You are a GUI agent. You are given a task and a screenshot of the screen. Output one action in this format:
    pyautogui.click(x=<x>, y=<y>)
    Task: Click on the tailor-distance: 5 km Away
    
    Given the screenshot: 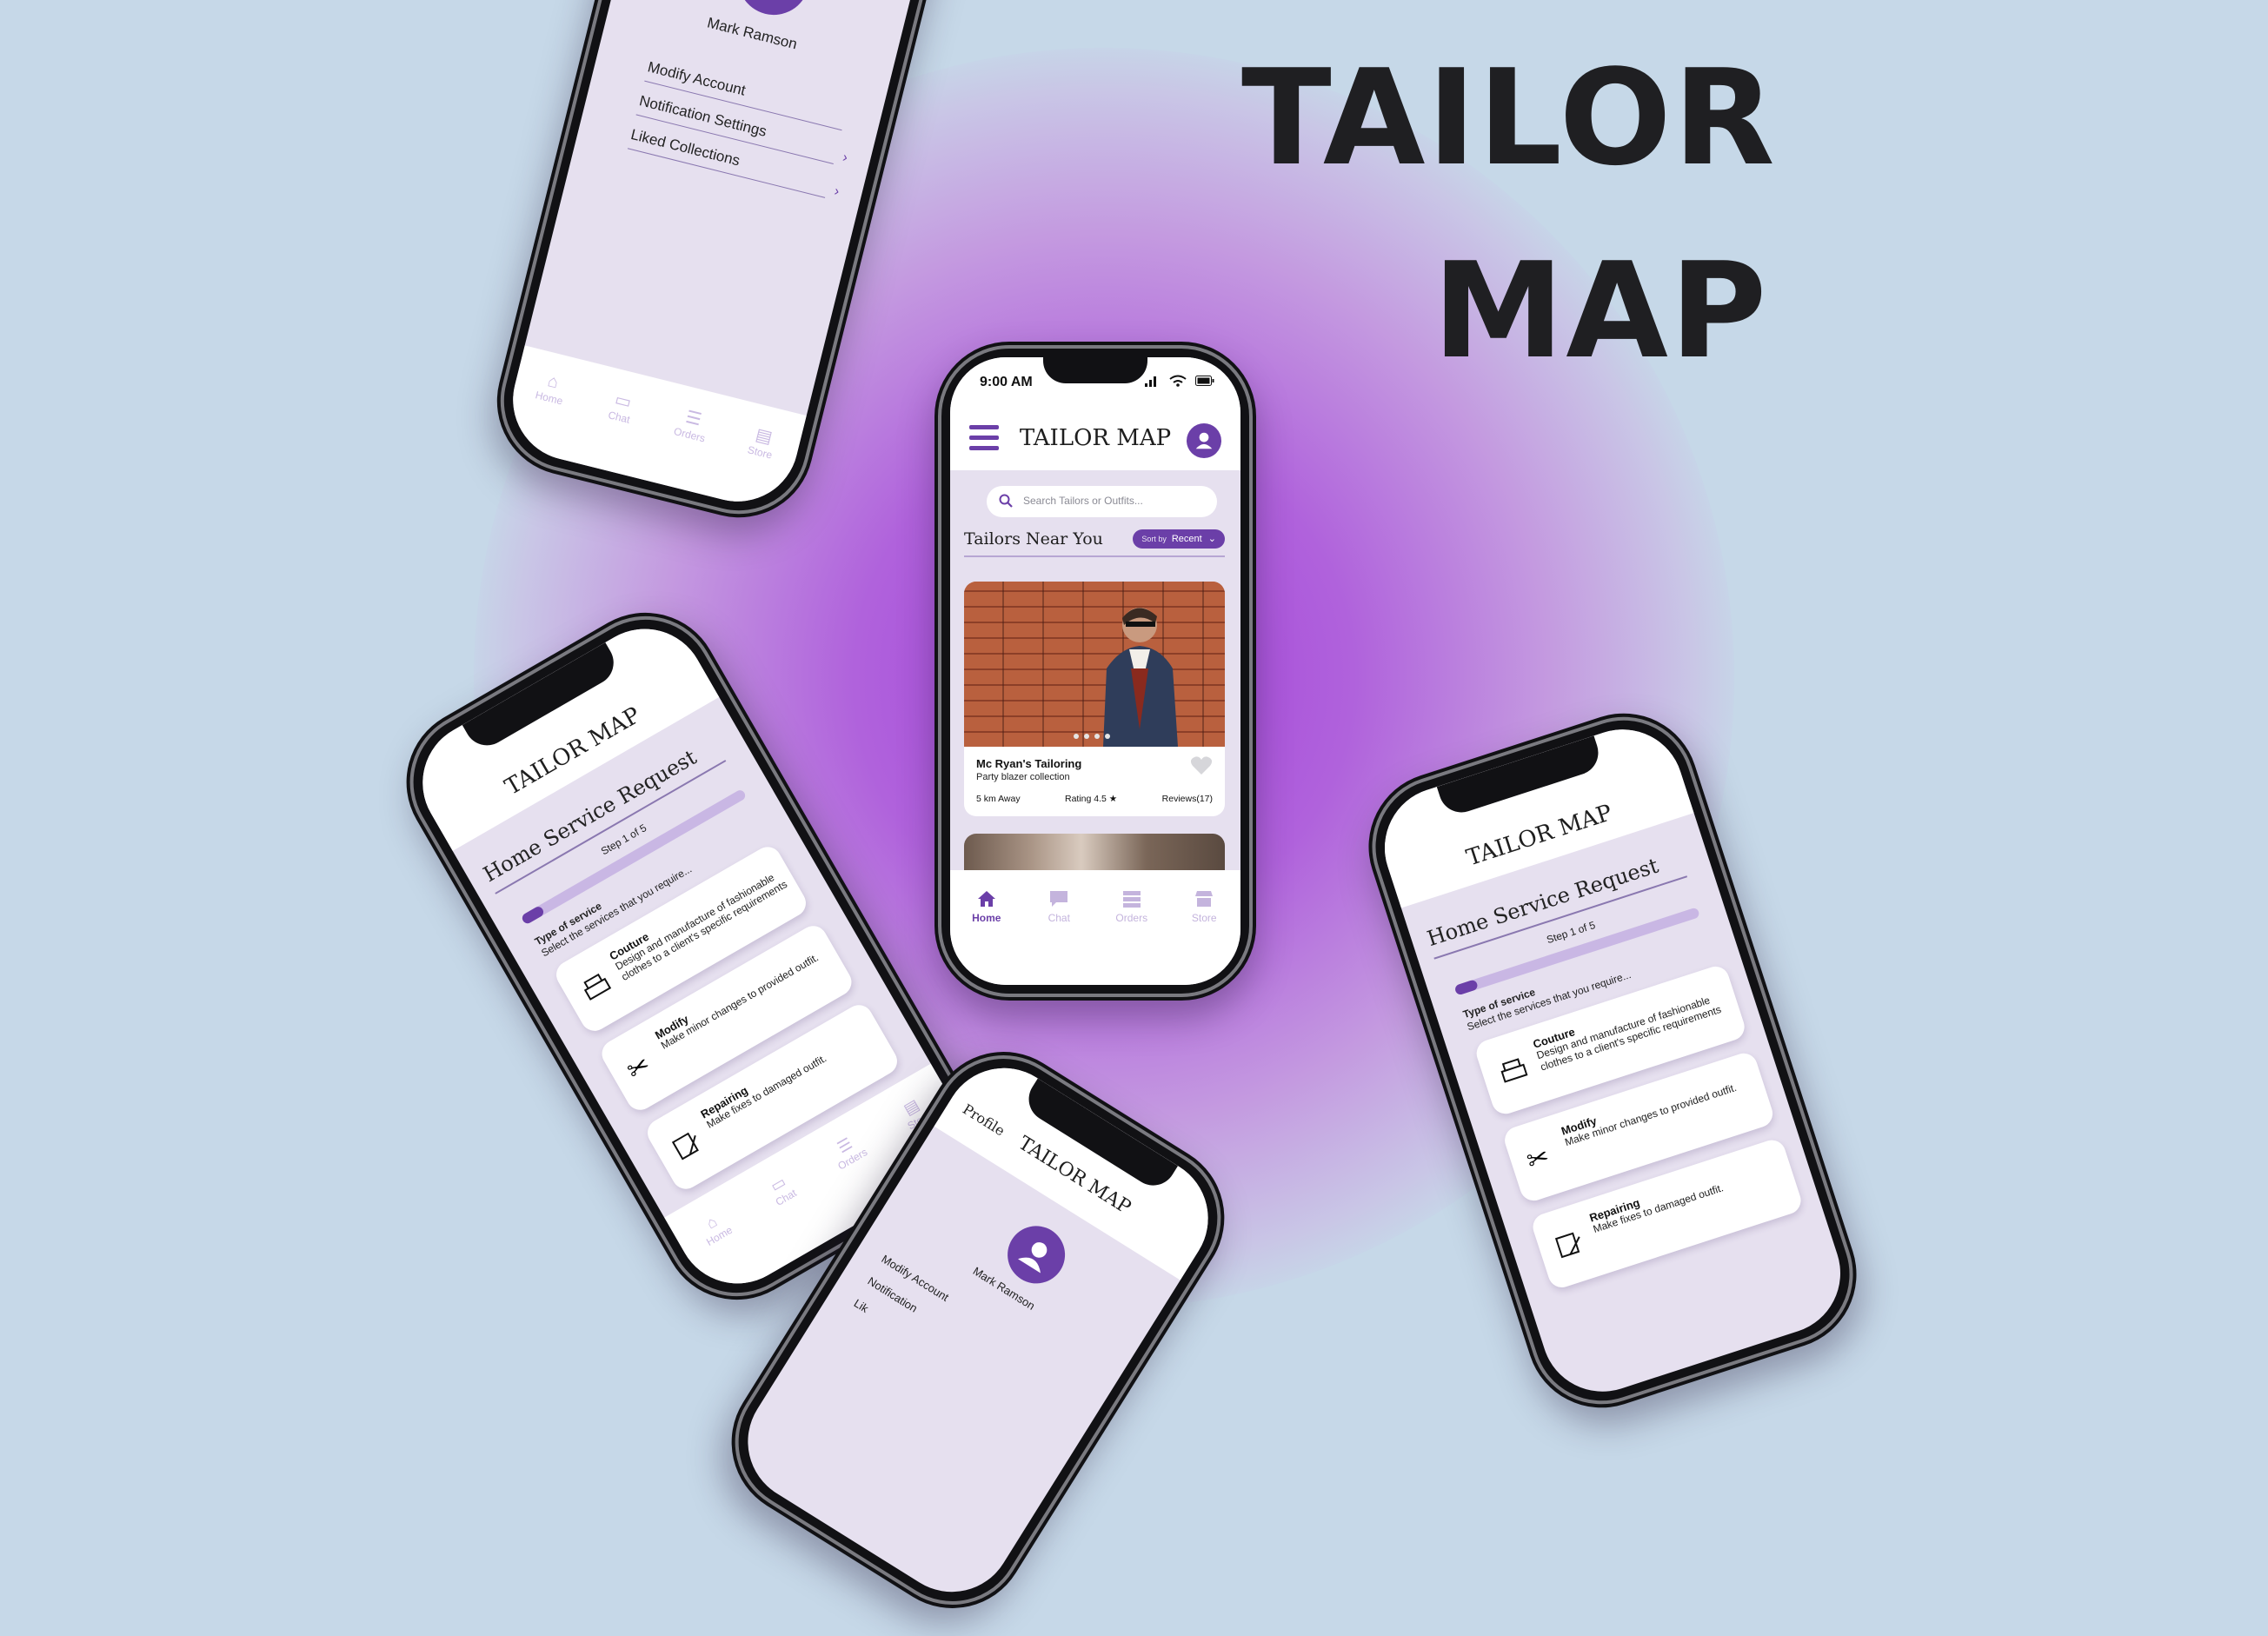 What is the action you would take?
    pyautogui.click(x=999, y=799)
    